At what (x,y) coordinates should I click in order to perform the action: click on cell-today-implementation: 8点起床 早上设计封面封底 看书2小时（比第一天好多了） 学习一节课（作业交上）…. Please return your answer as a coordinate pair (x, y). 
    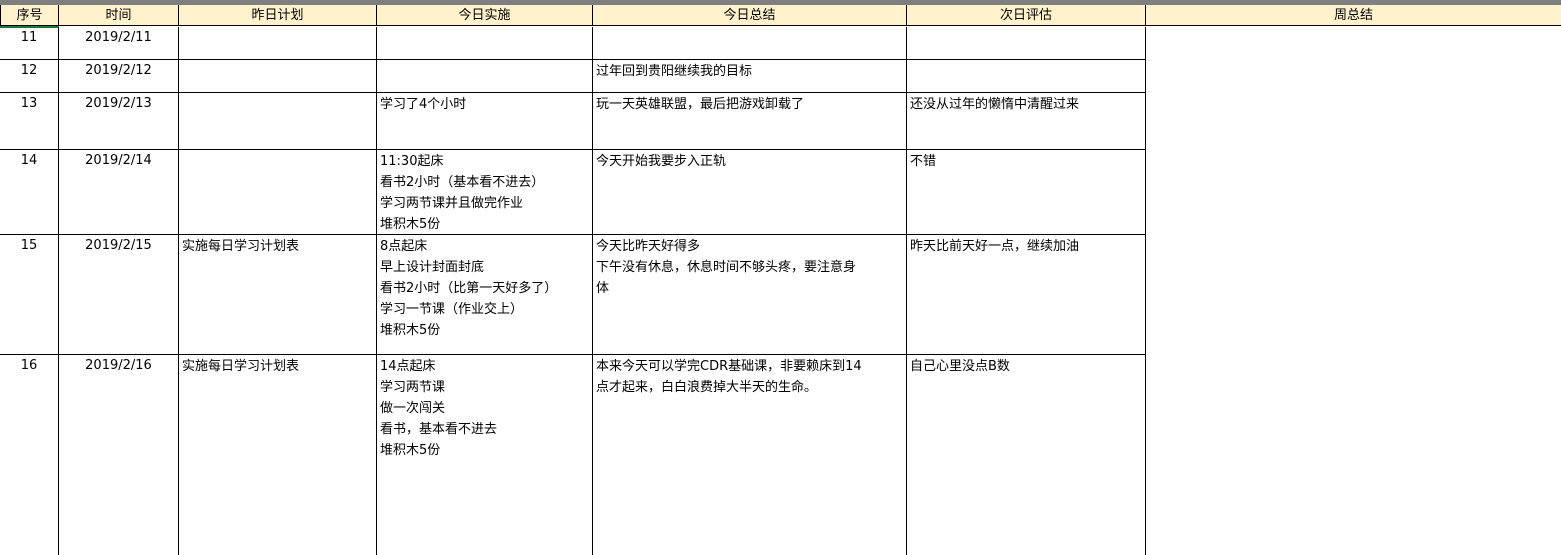
    Looking at the image, I should click on (485, 295).